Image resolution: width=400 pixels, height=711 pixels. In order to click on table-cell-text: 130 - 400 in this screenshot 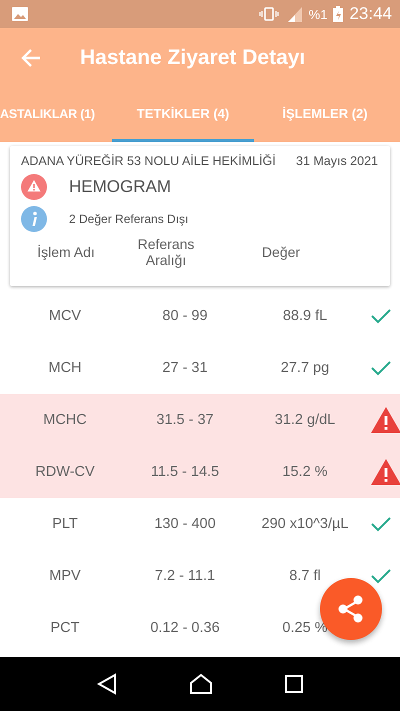, I will do `click(185, 524)`.